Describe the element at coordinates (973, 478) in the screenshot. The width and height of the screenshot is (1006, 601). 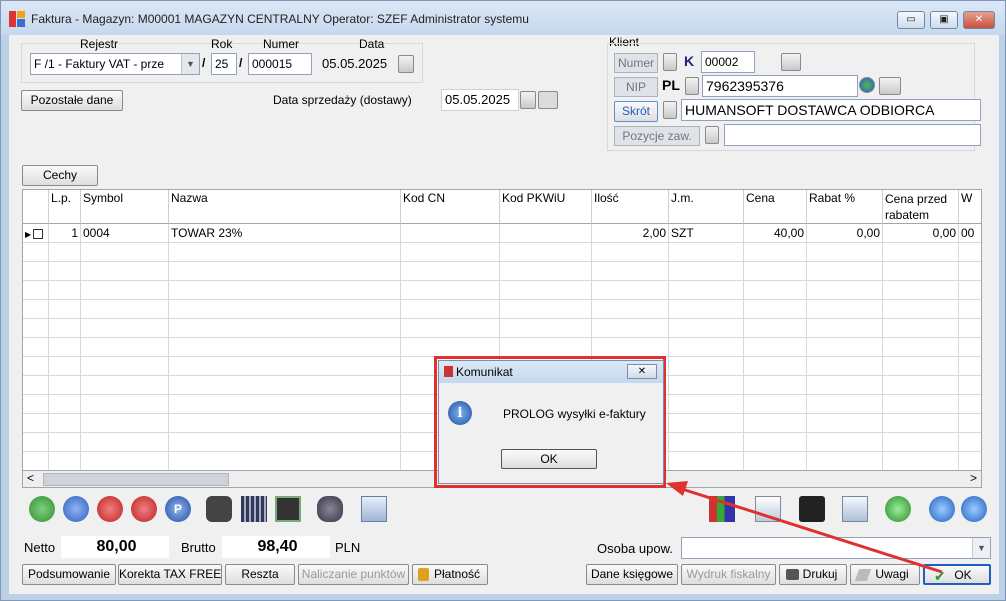
I see `scroll-right-icon: >` at that location.